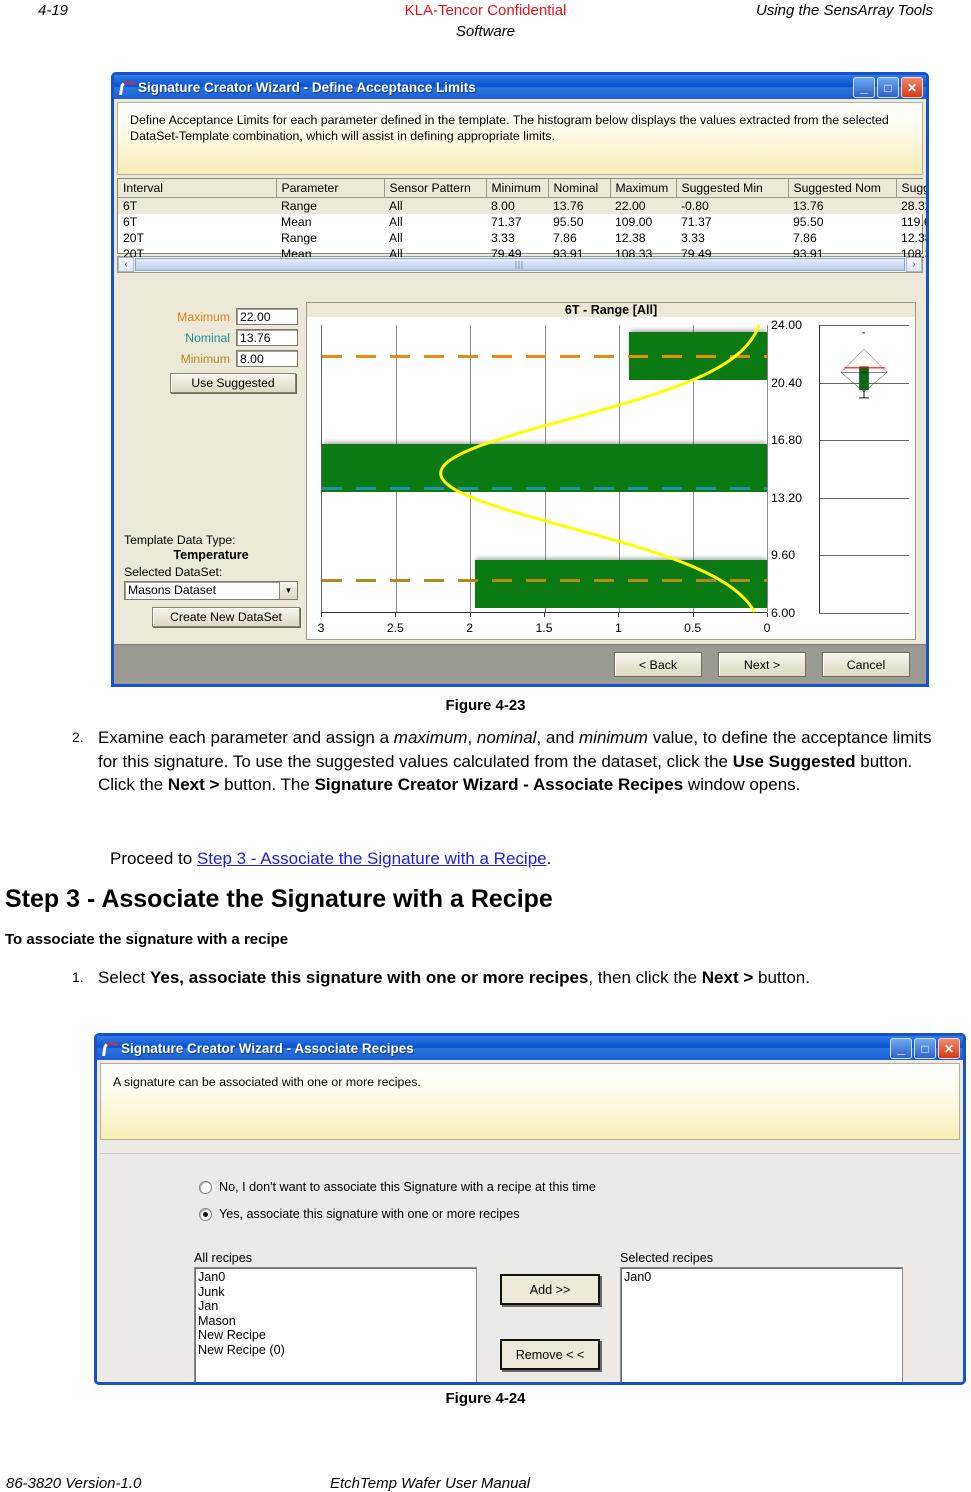  What do you see at coordinates (109, 1048) in the screenshot?
I see `wizard-icon` at bounding box center [109, 1048].